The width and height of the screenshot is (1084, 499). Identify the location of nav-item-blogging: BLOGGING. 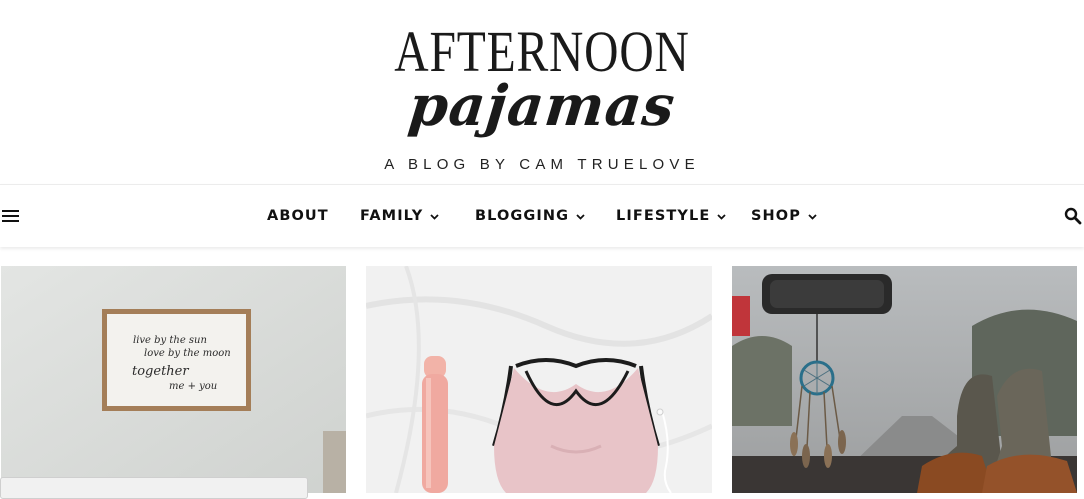
(530, 216).